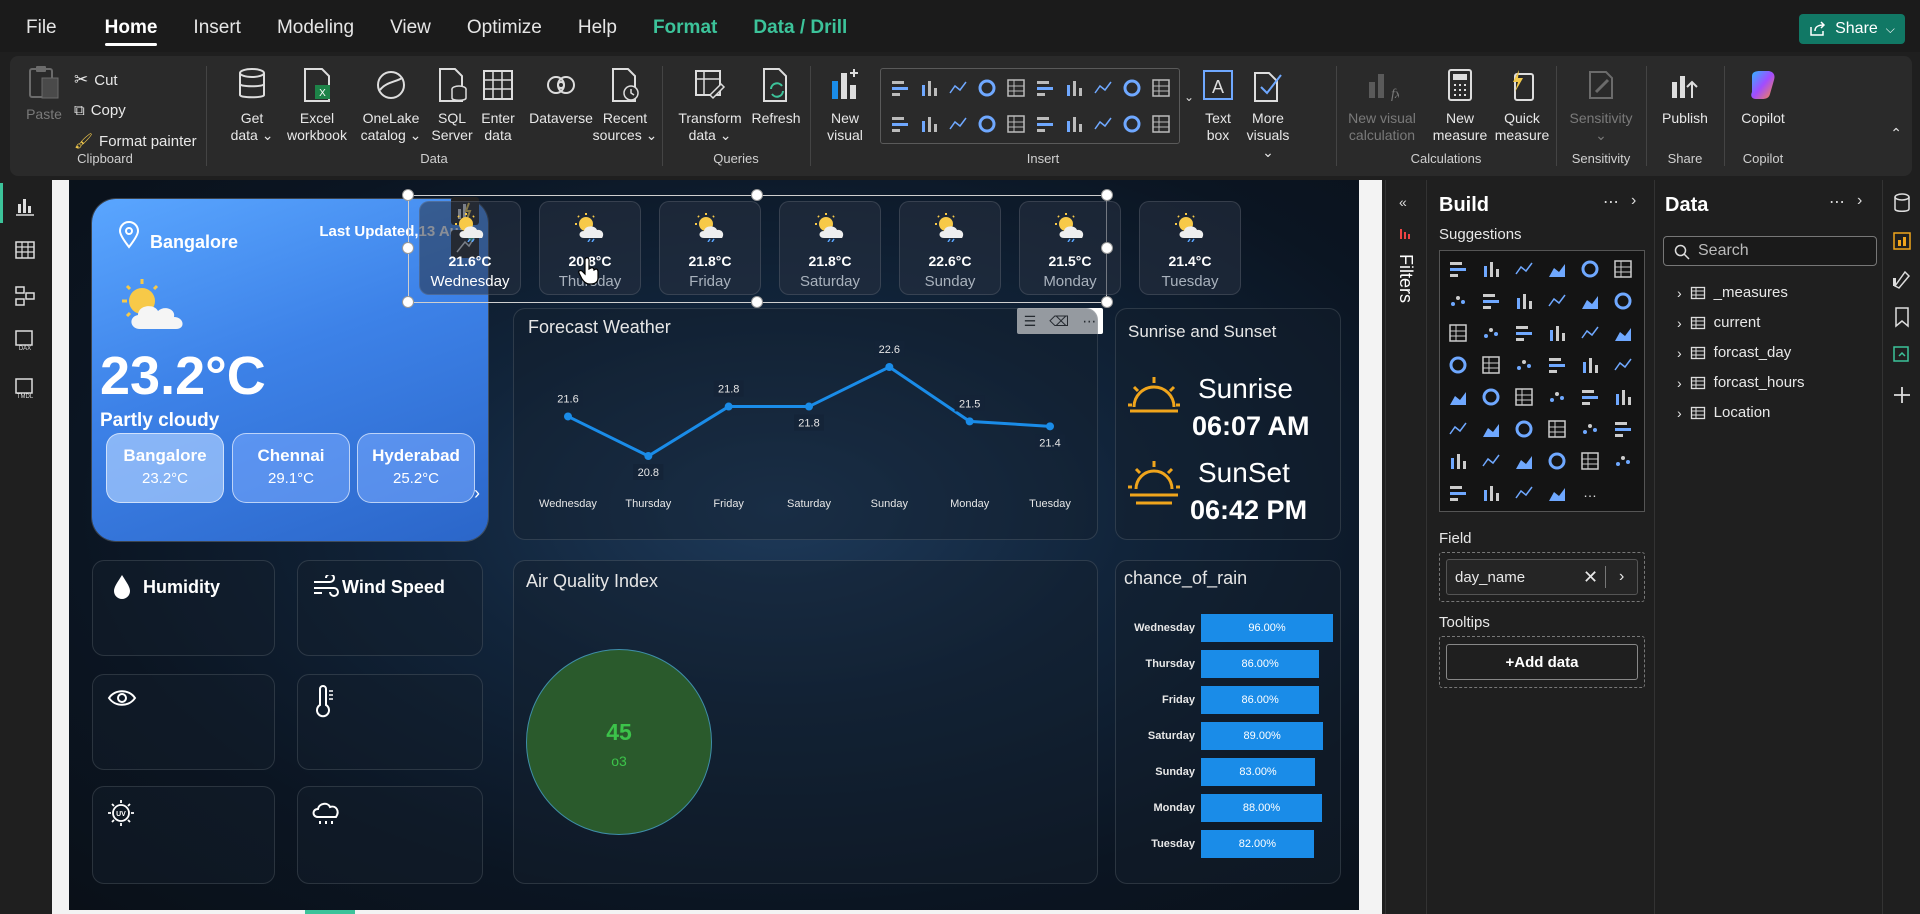  What do you see at coordinates (1382, 105) in the screenshot?
I see `new-visual-calculation-button: fx New visualcalculation` at bounding box center [1382, 105].